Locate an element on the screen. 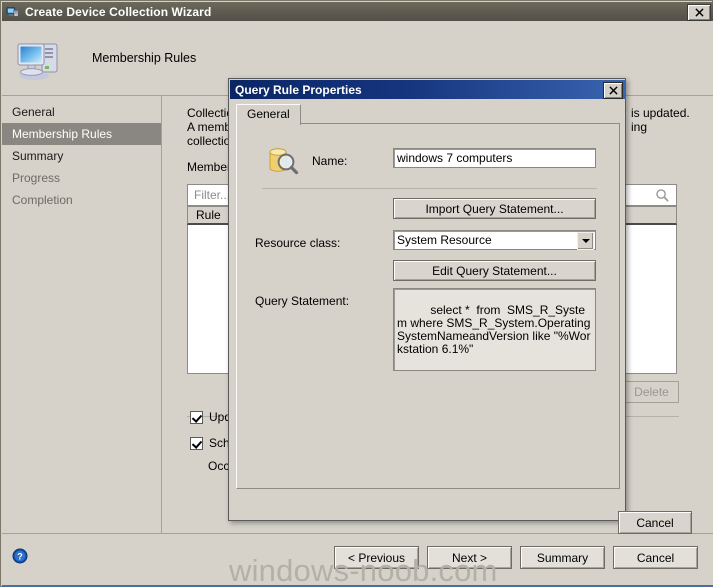 The height and width of the screenshot is (587, 713). cancel-button-label: Cancel is located at coordinates (655, 557).